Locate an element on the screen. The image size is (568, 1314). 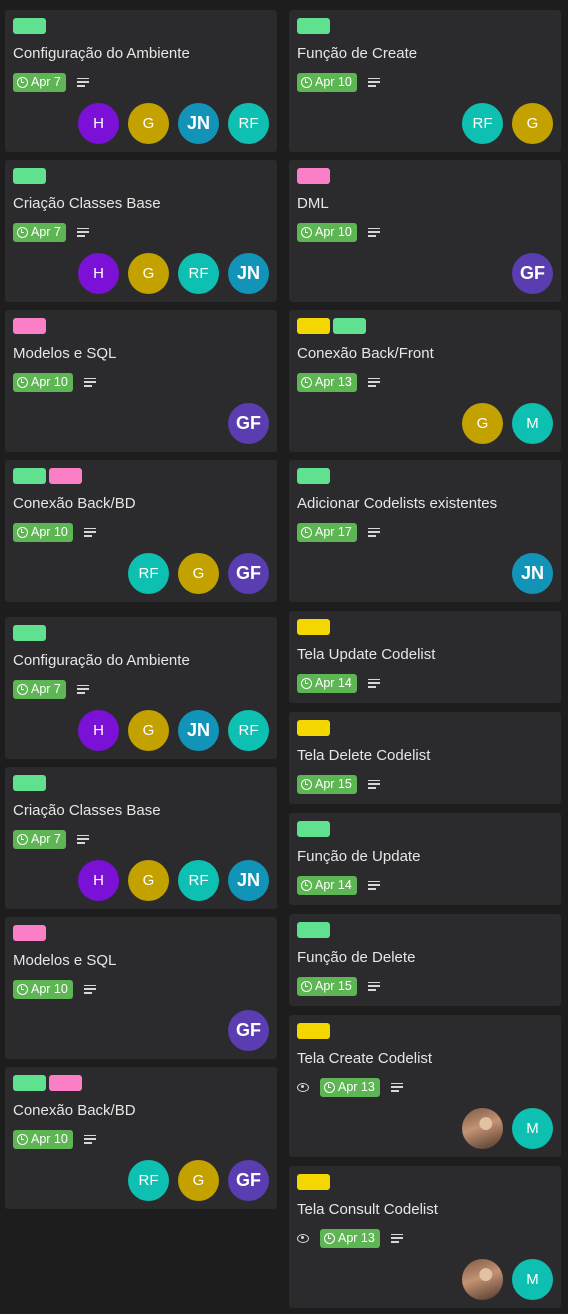
card-title: Conexão Back/Front is located at coordinates (365, 353).